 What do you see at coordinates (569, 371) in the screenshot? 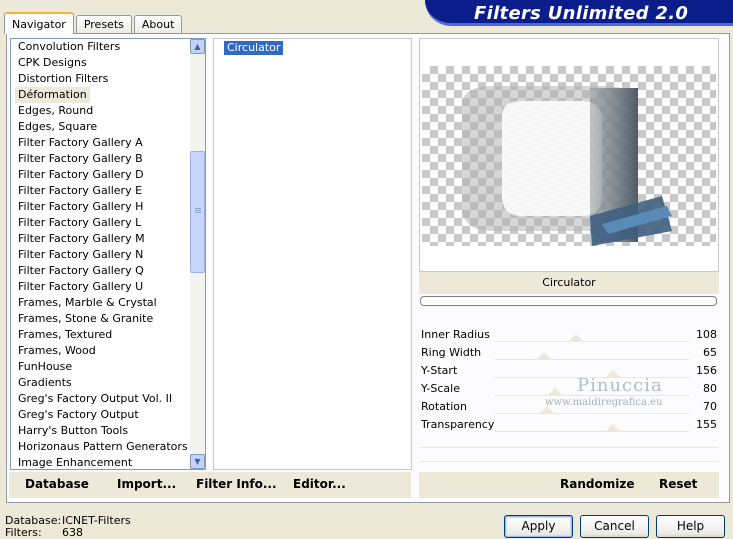
I see `parameter-row: Y-Start 156` at bounding box center [569, 371].